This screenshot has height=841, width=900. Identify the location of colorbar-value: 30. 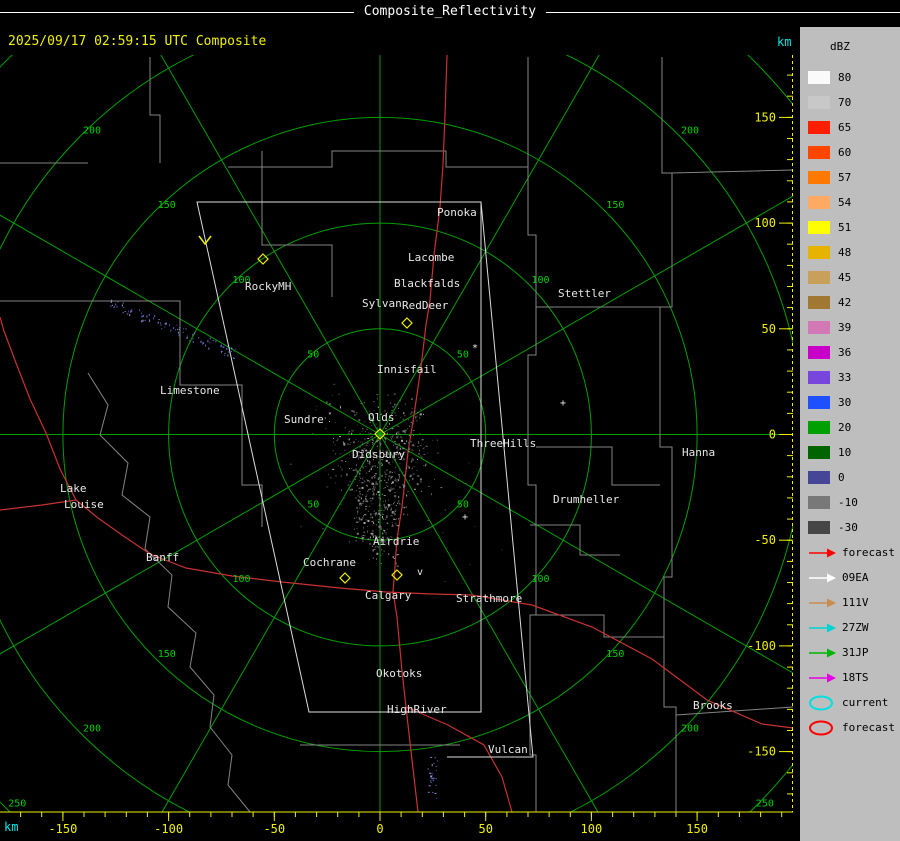
(845, 402).